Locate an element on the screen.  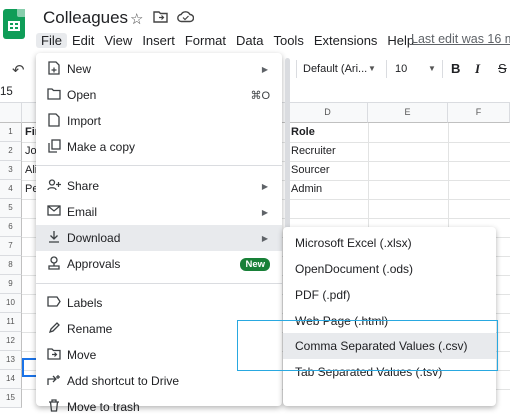
rename-icon is located at coordinates (54, 329).